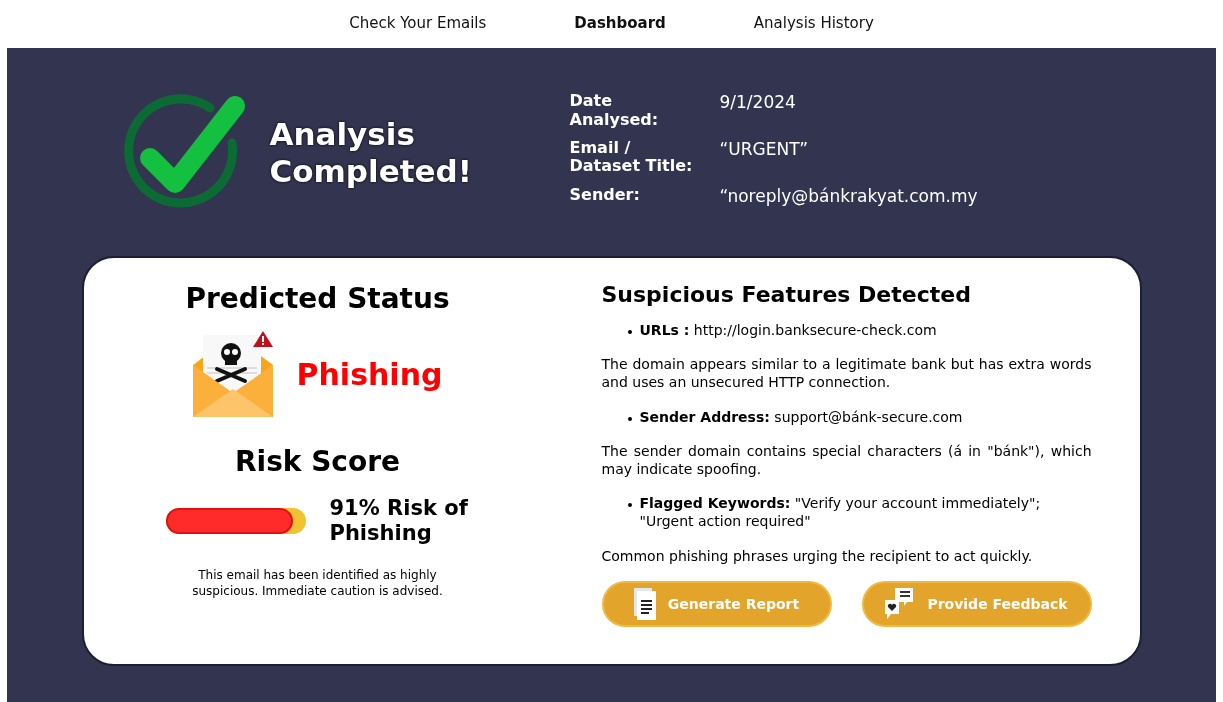 The image size is (1223, 702). Describe the element at coordinates (801, 416) in the screenshot. I see `feature-item: Sender Address: support@bánk-secure.com` at that location.